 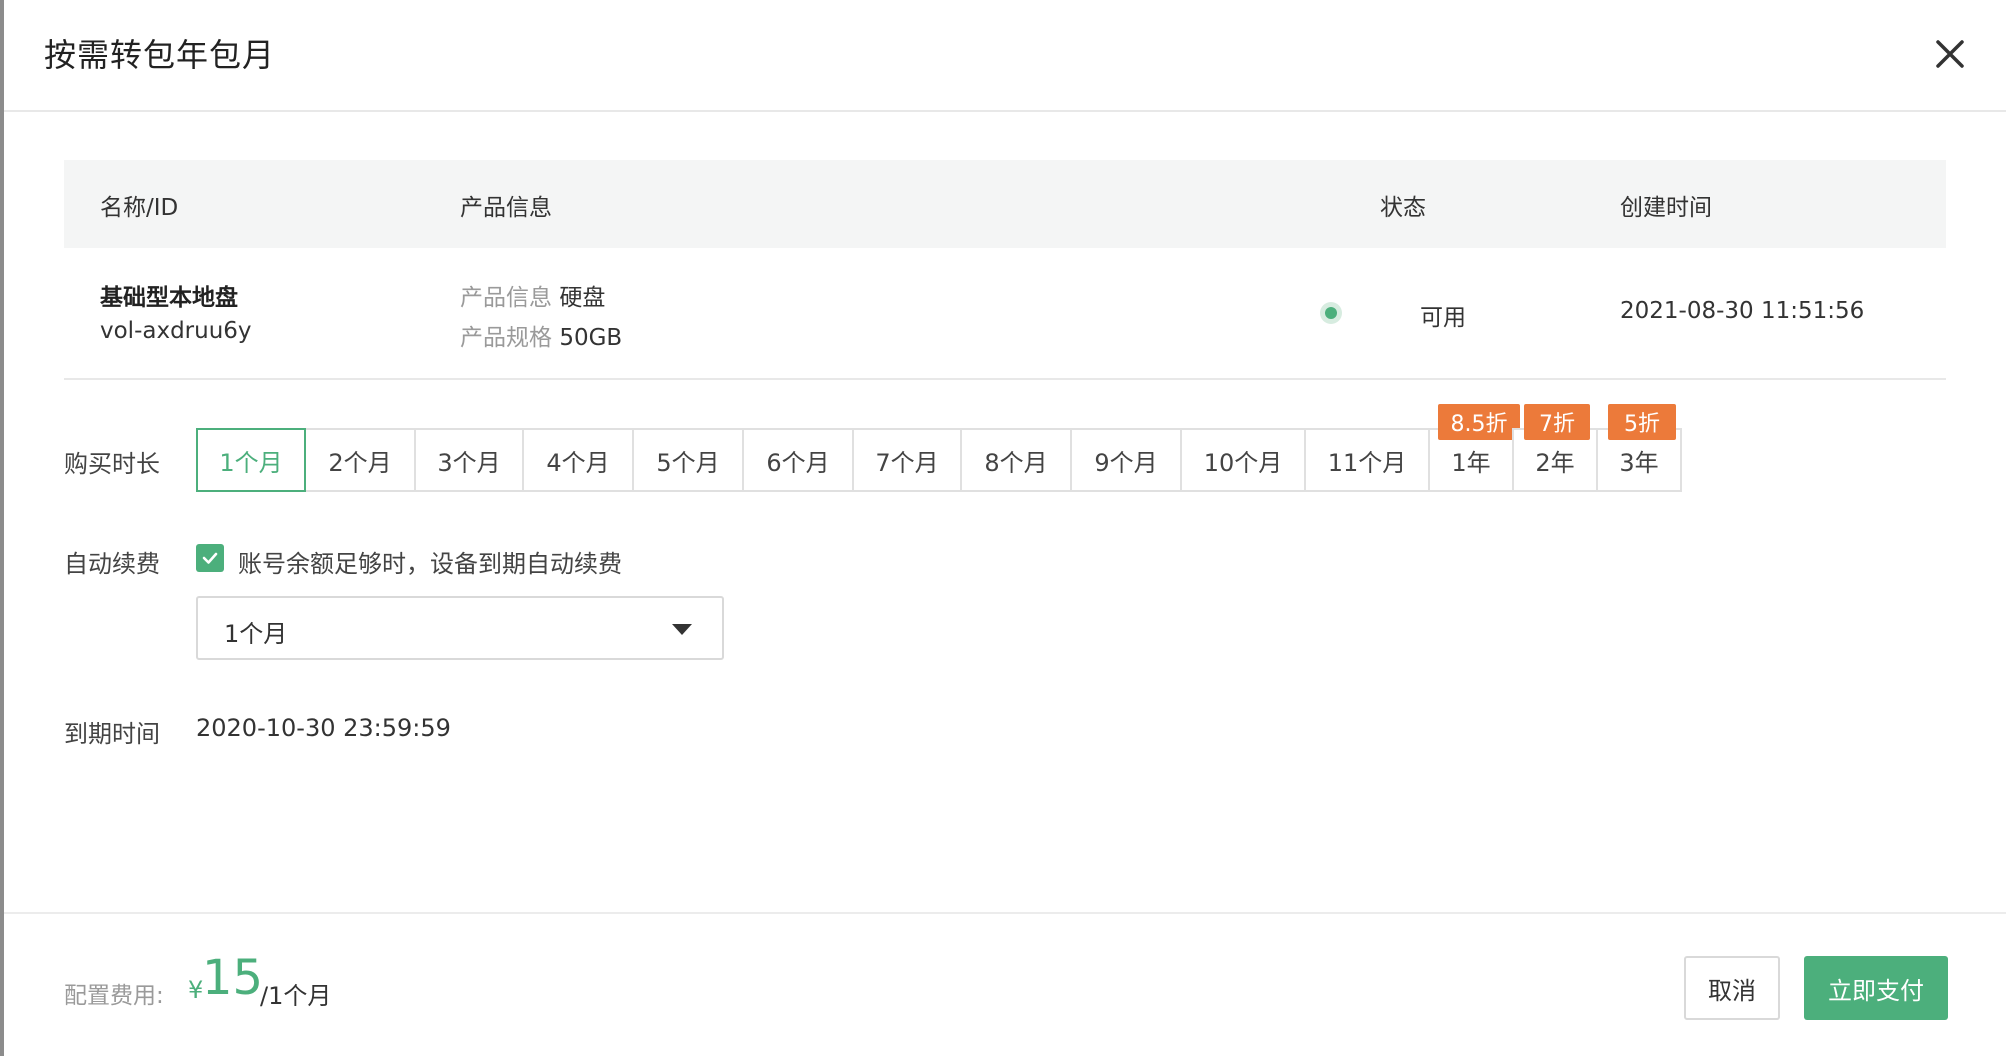 I want to click on duration-option-label: 3个月, so click(x=469, y=462).